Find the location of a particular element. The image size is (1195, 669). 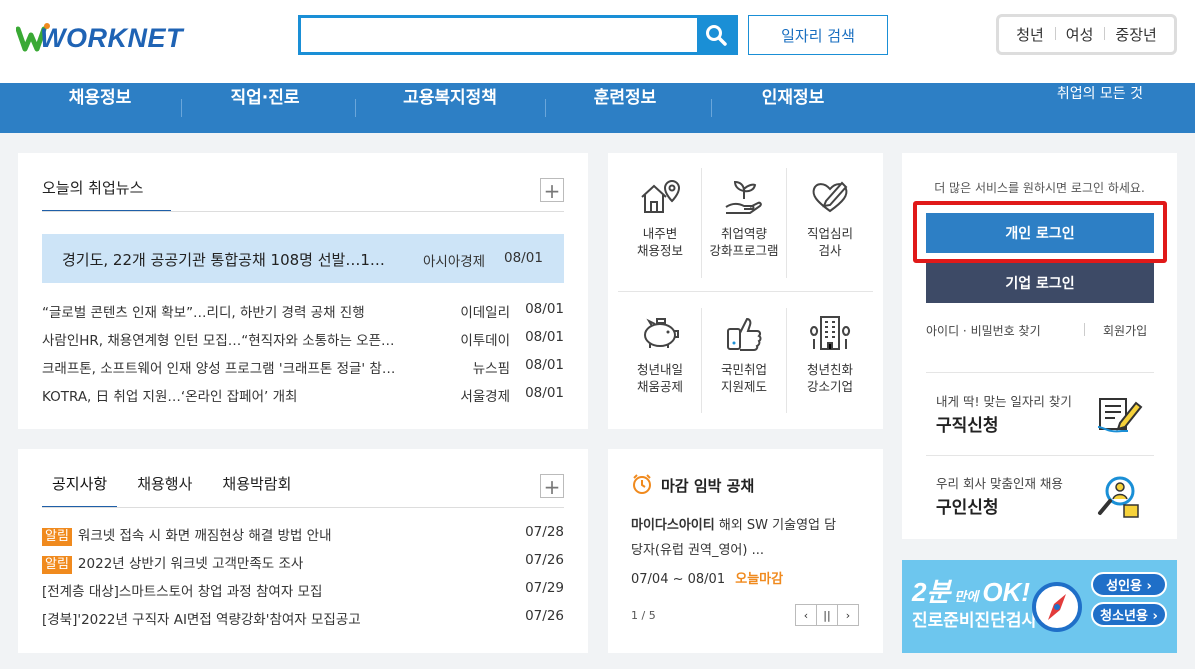

worknet-logo: WORKNET is located at coordinates (99, 37).